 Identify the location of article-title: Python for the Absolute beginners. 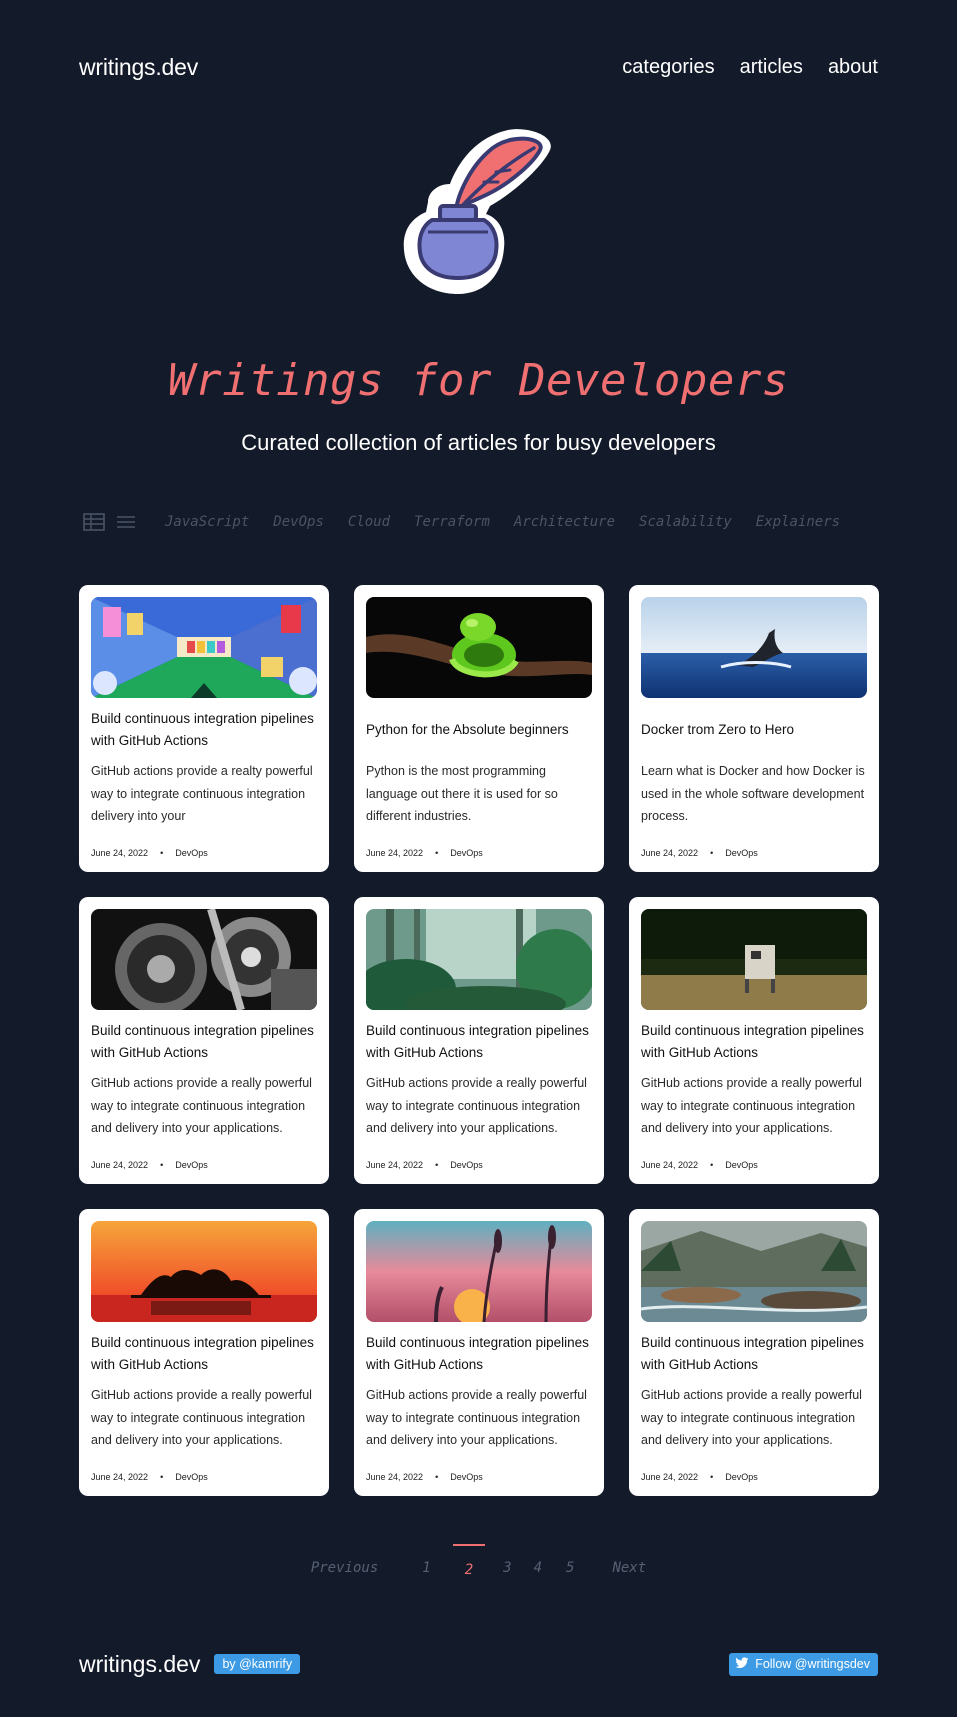
(479, 730).